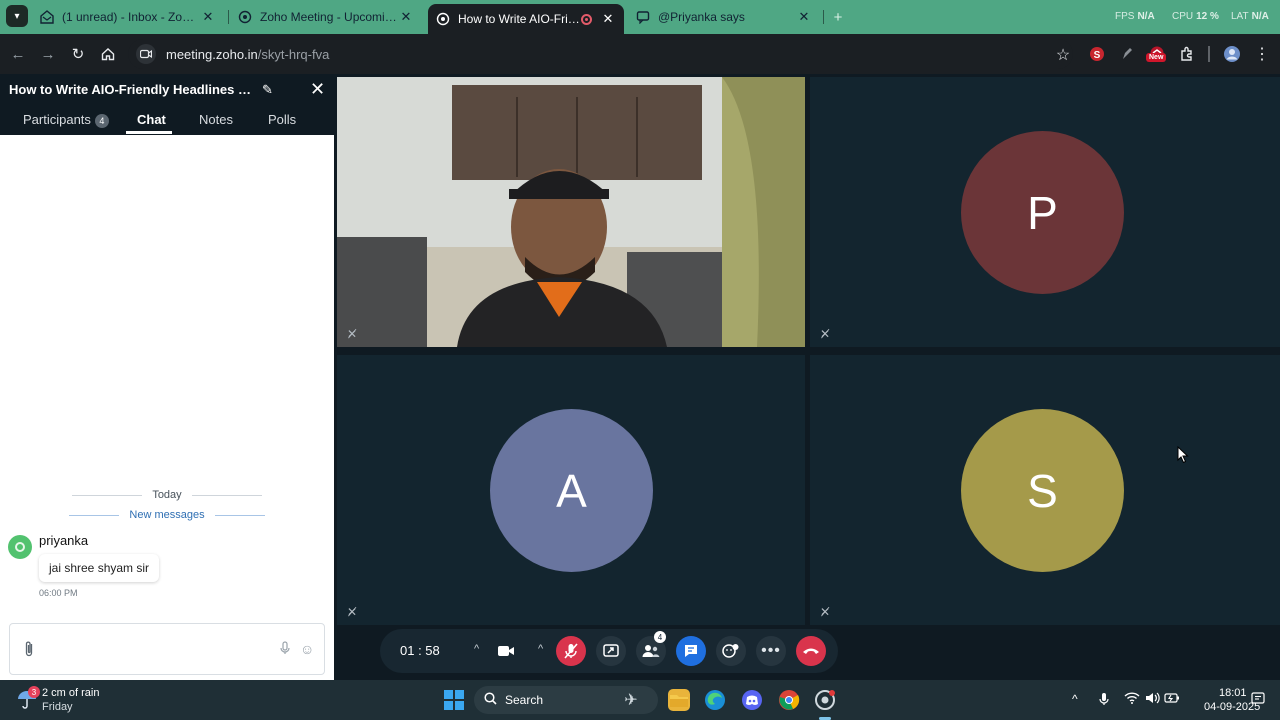 The height and width of the screenshot is (720, 1280). Describe the element at coordinates (1262, 54) in the screenshot. I see `browser-menu-icon: ⋮` at that location.